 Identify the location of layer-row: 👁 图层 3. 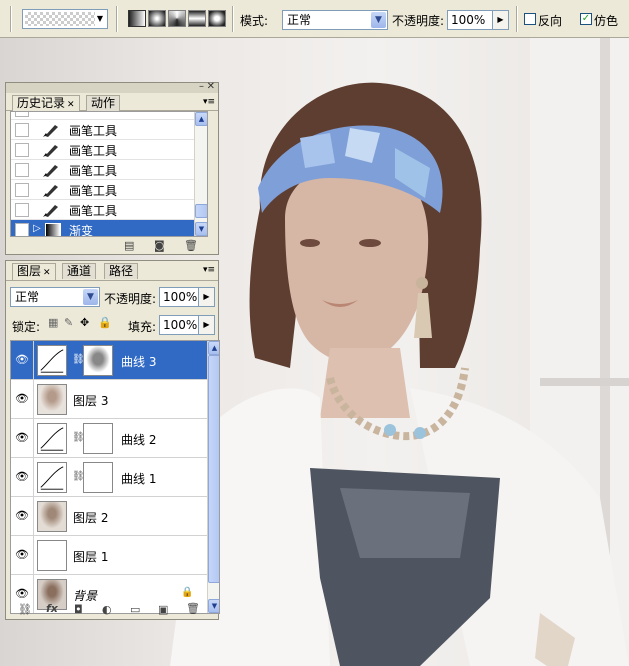
(109, 399).